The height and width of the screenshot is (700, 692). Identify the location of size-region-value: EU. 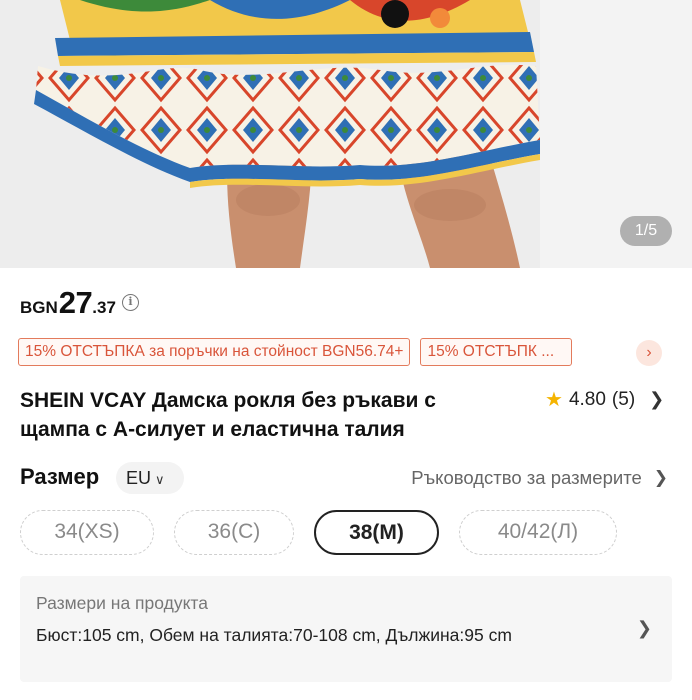
(139, 478).